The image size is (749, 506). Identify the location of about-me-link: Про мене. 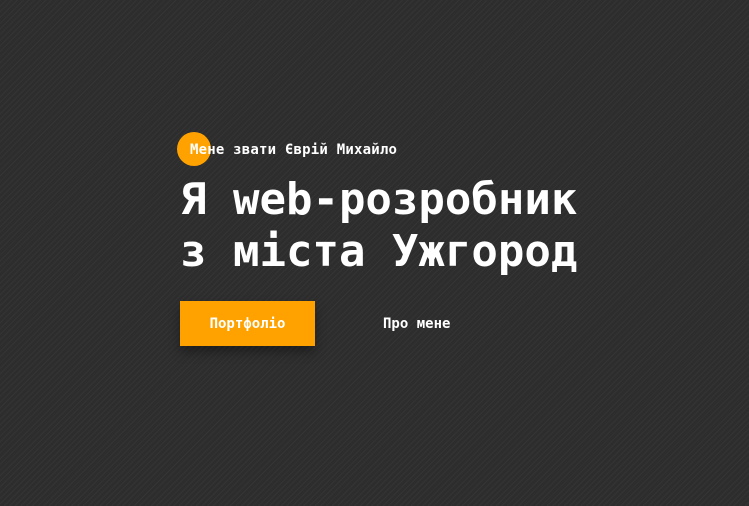
(416, 324).